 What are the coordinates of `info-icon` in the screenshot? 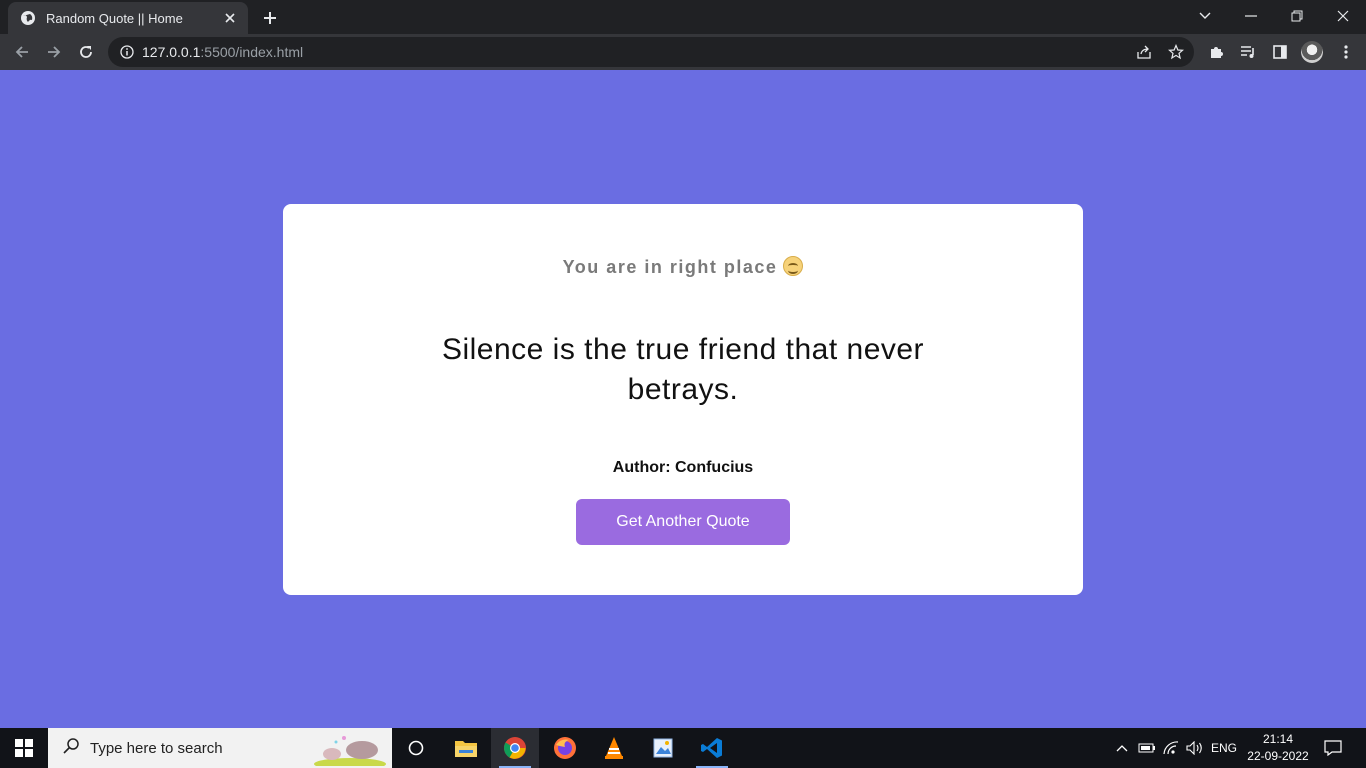 It's located at (127, 52).